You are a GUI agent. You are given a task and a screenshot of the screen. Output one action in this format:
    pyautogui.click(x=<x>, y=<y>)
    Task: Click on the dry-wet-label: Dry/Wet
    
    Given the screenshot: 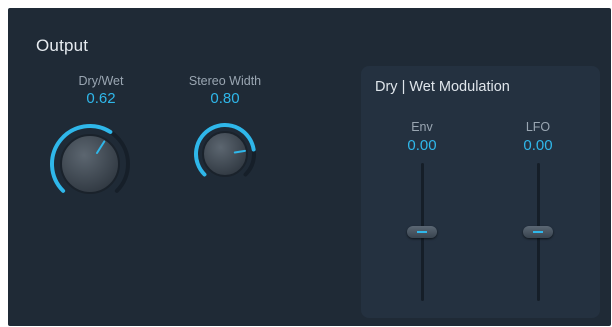 What is the action you would take?
    pyautogui.click(x=101, y=81)
    